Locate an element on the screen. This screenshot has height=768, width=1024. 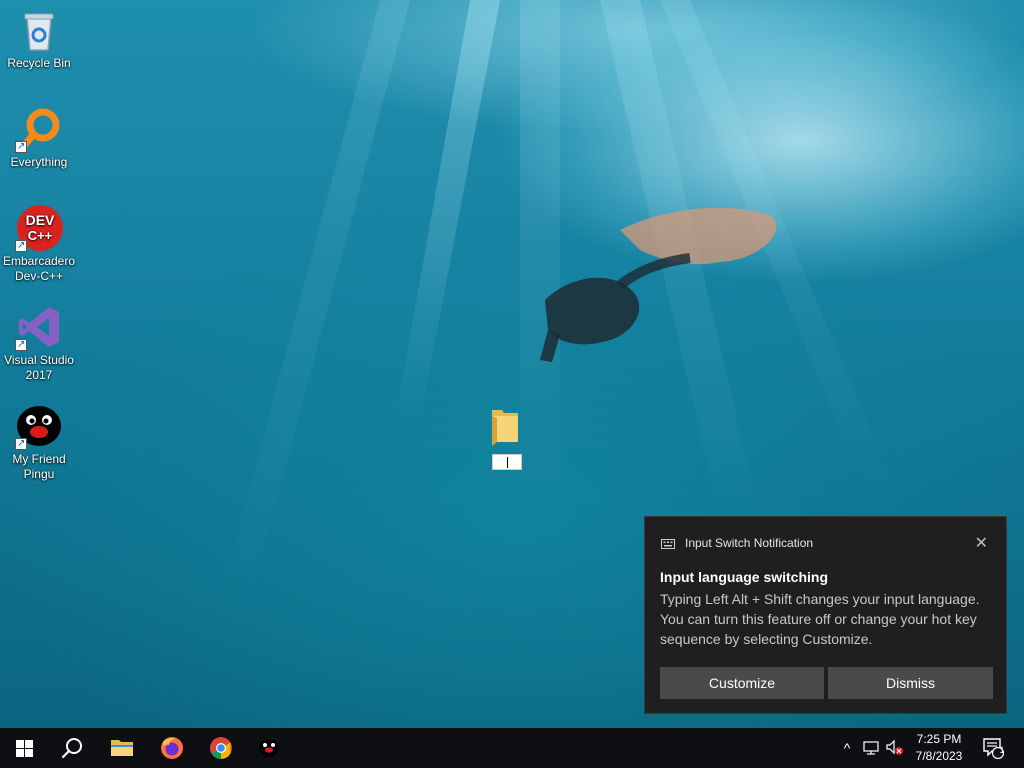
clock-date: 7/8/2023 is located at coordinates (939, 756).